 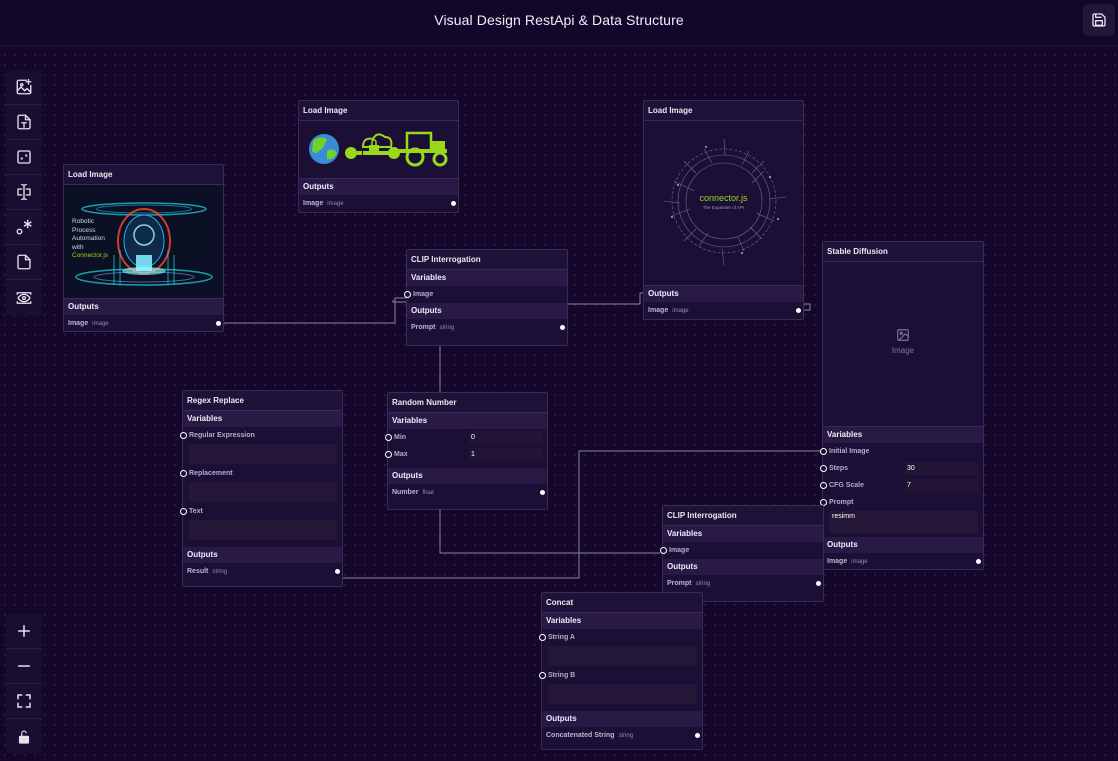 What do you see at coordinates (841, 502) in the screenshot?
I see `input-label: Prompt` at bounding box center [841, 502].